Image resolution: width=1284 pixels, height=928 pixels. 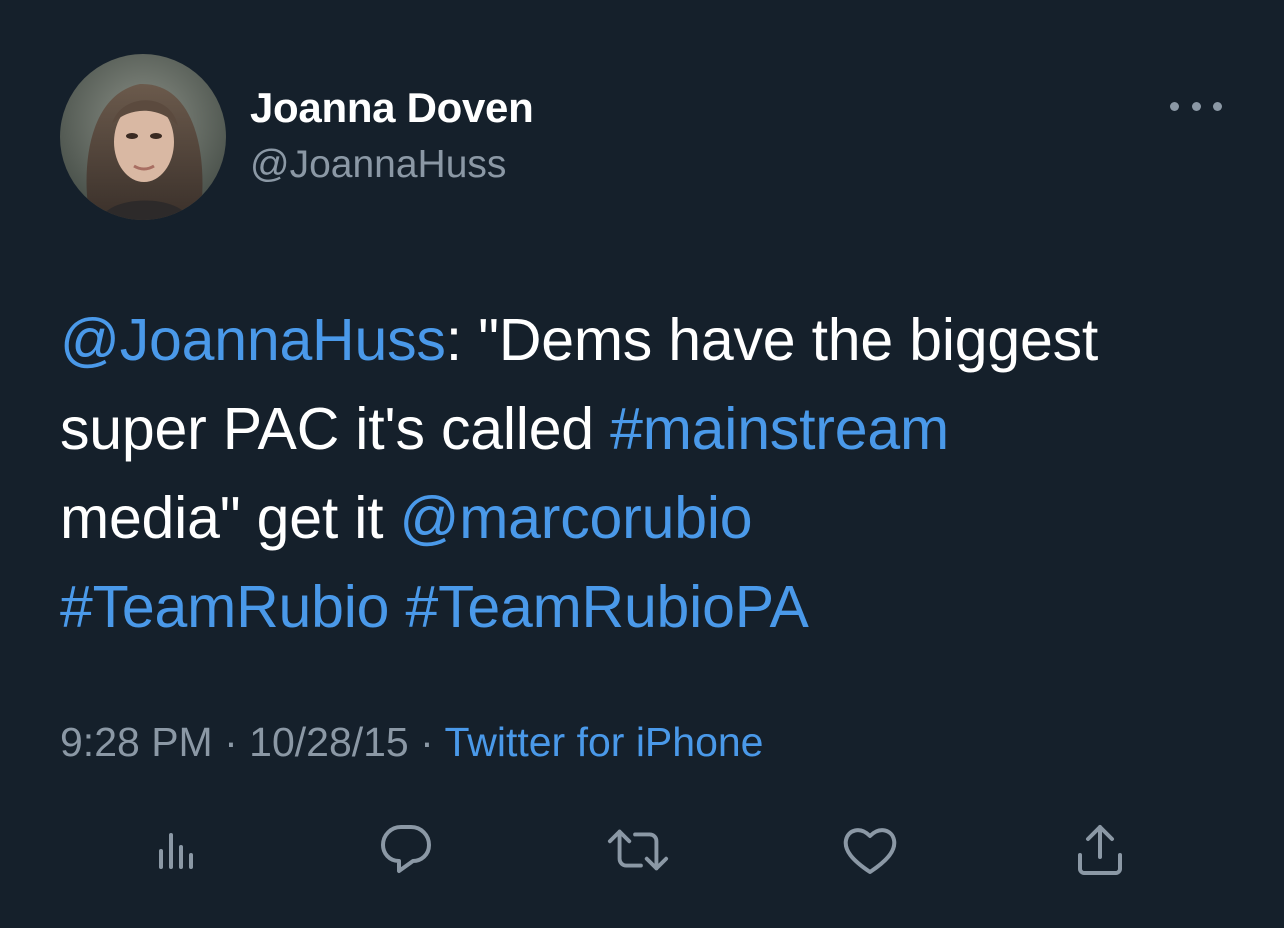 I want to click on retweet-icon, so click(x=638, y=850).